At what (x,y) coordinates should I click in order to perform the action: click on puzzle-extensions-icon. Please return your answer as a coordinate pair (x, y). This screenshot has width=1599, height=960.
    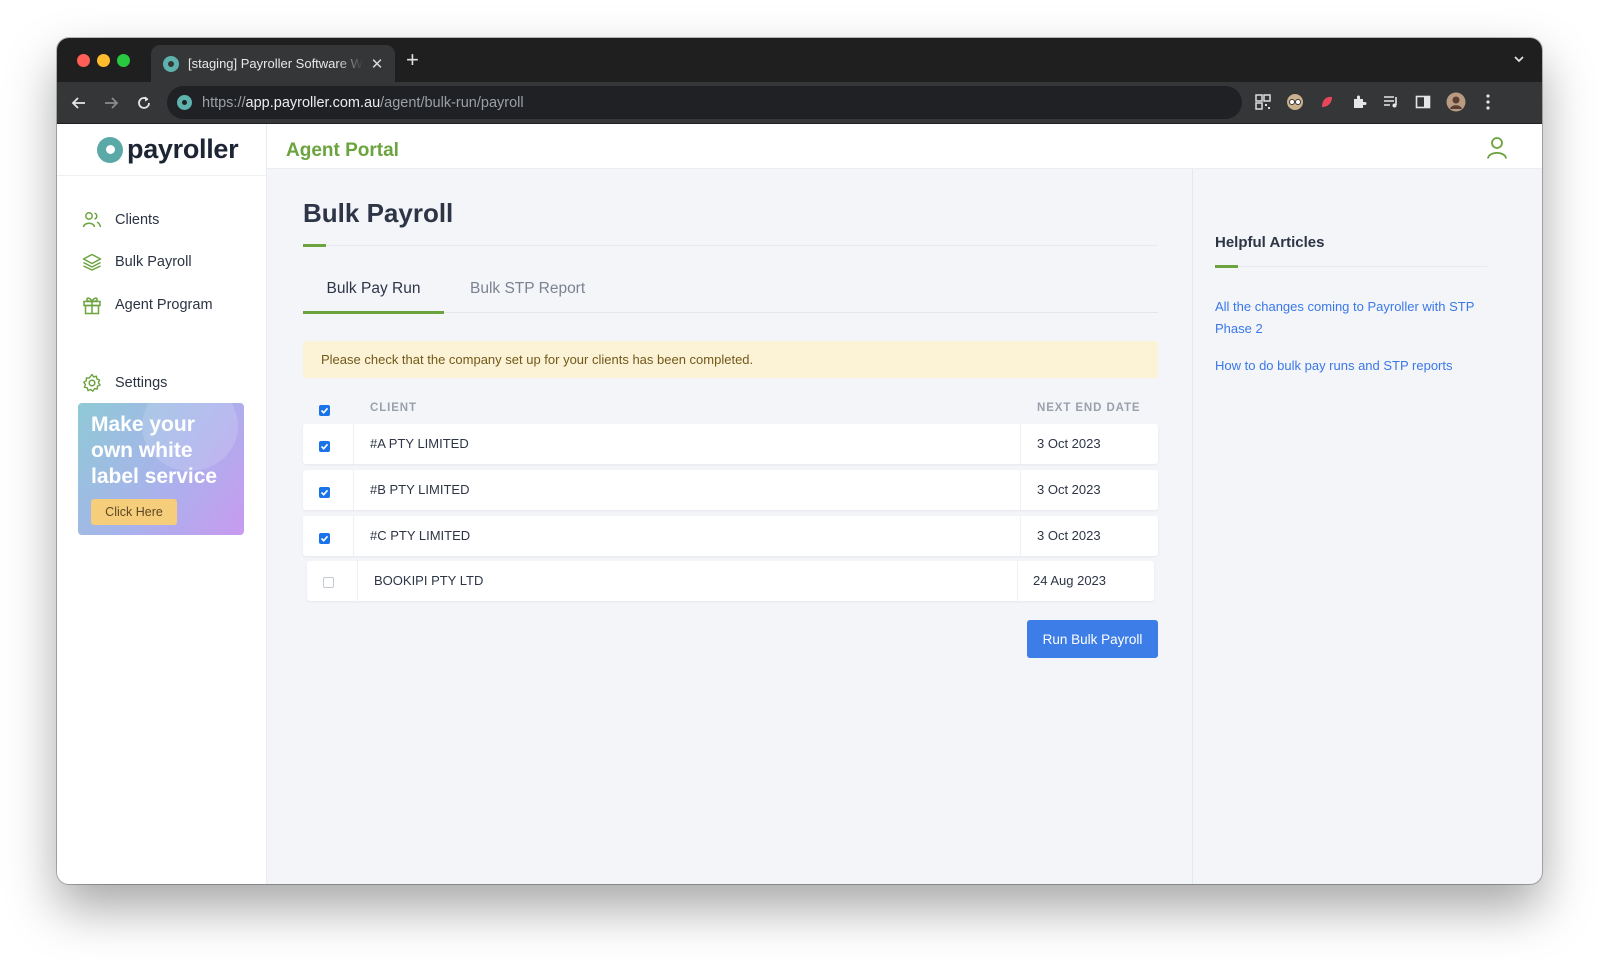
    Looking at the image, I should click on (1359, 102).